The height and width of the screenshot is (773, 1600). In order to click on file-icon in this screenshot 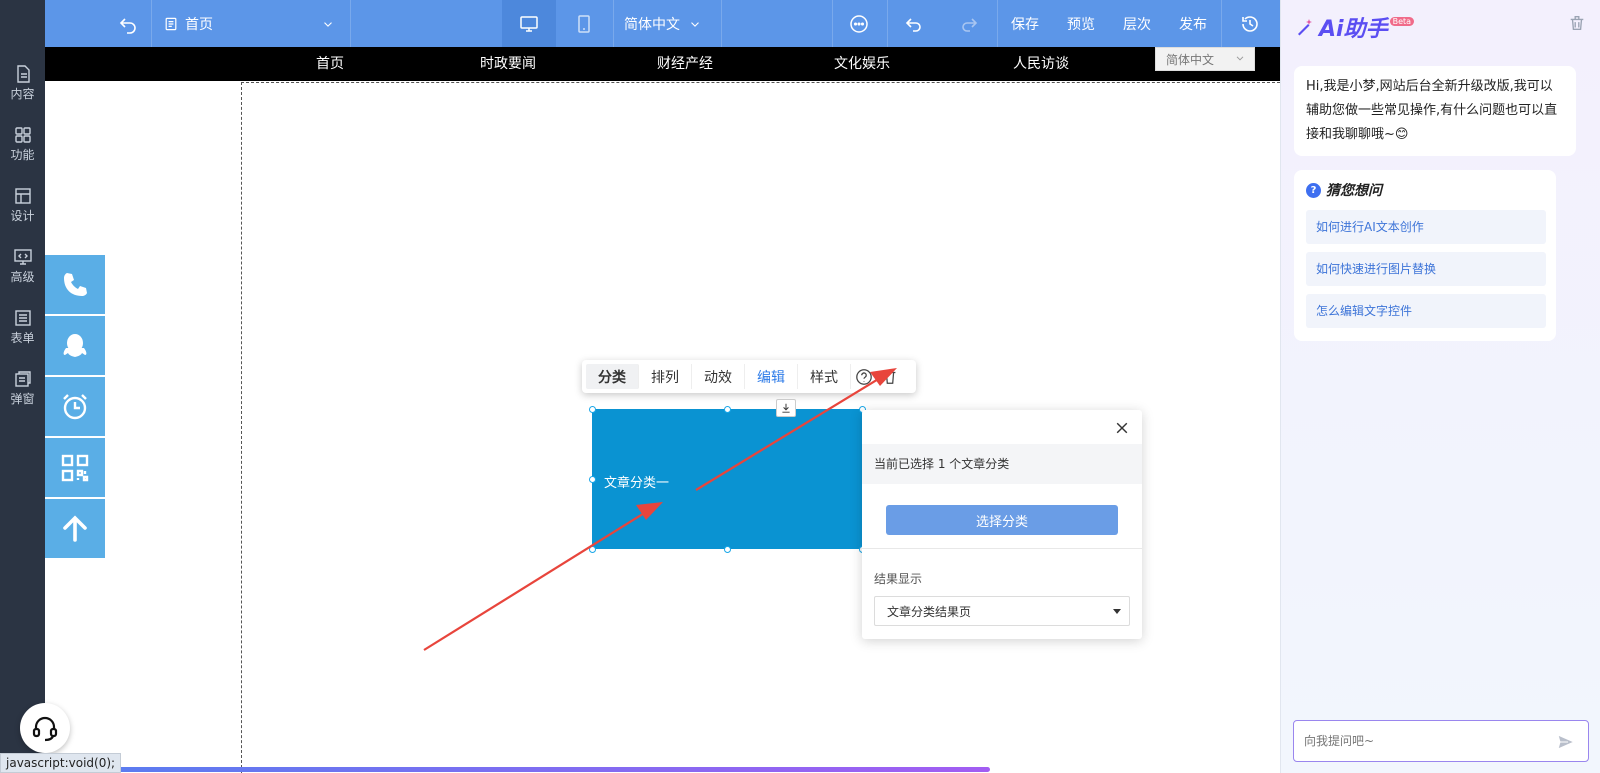, I will do `click(23, 73)`.